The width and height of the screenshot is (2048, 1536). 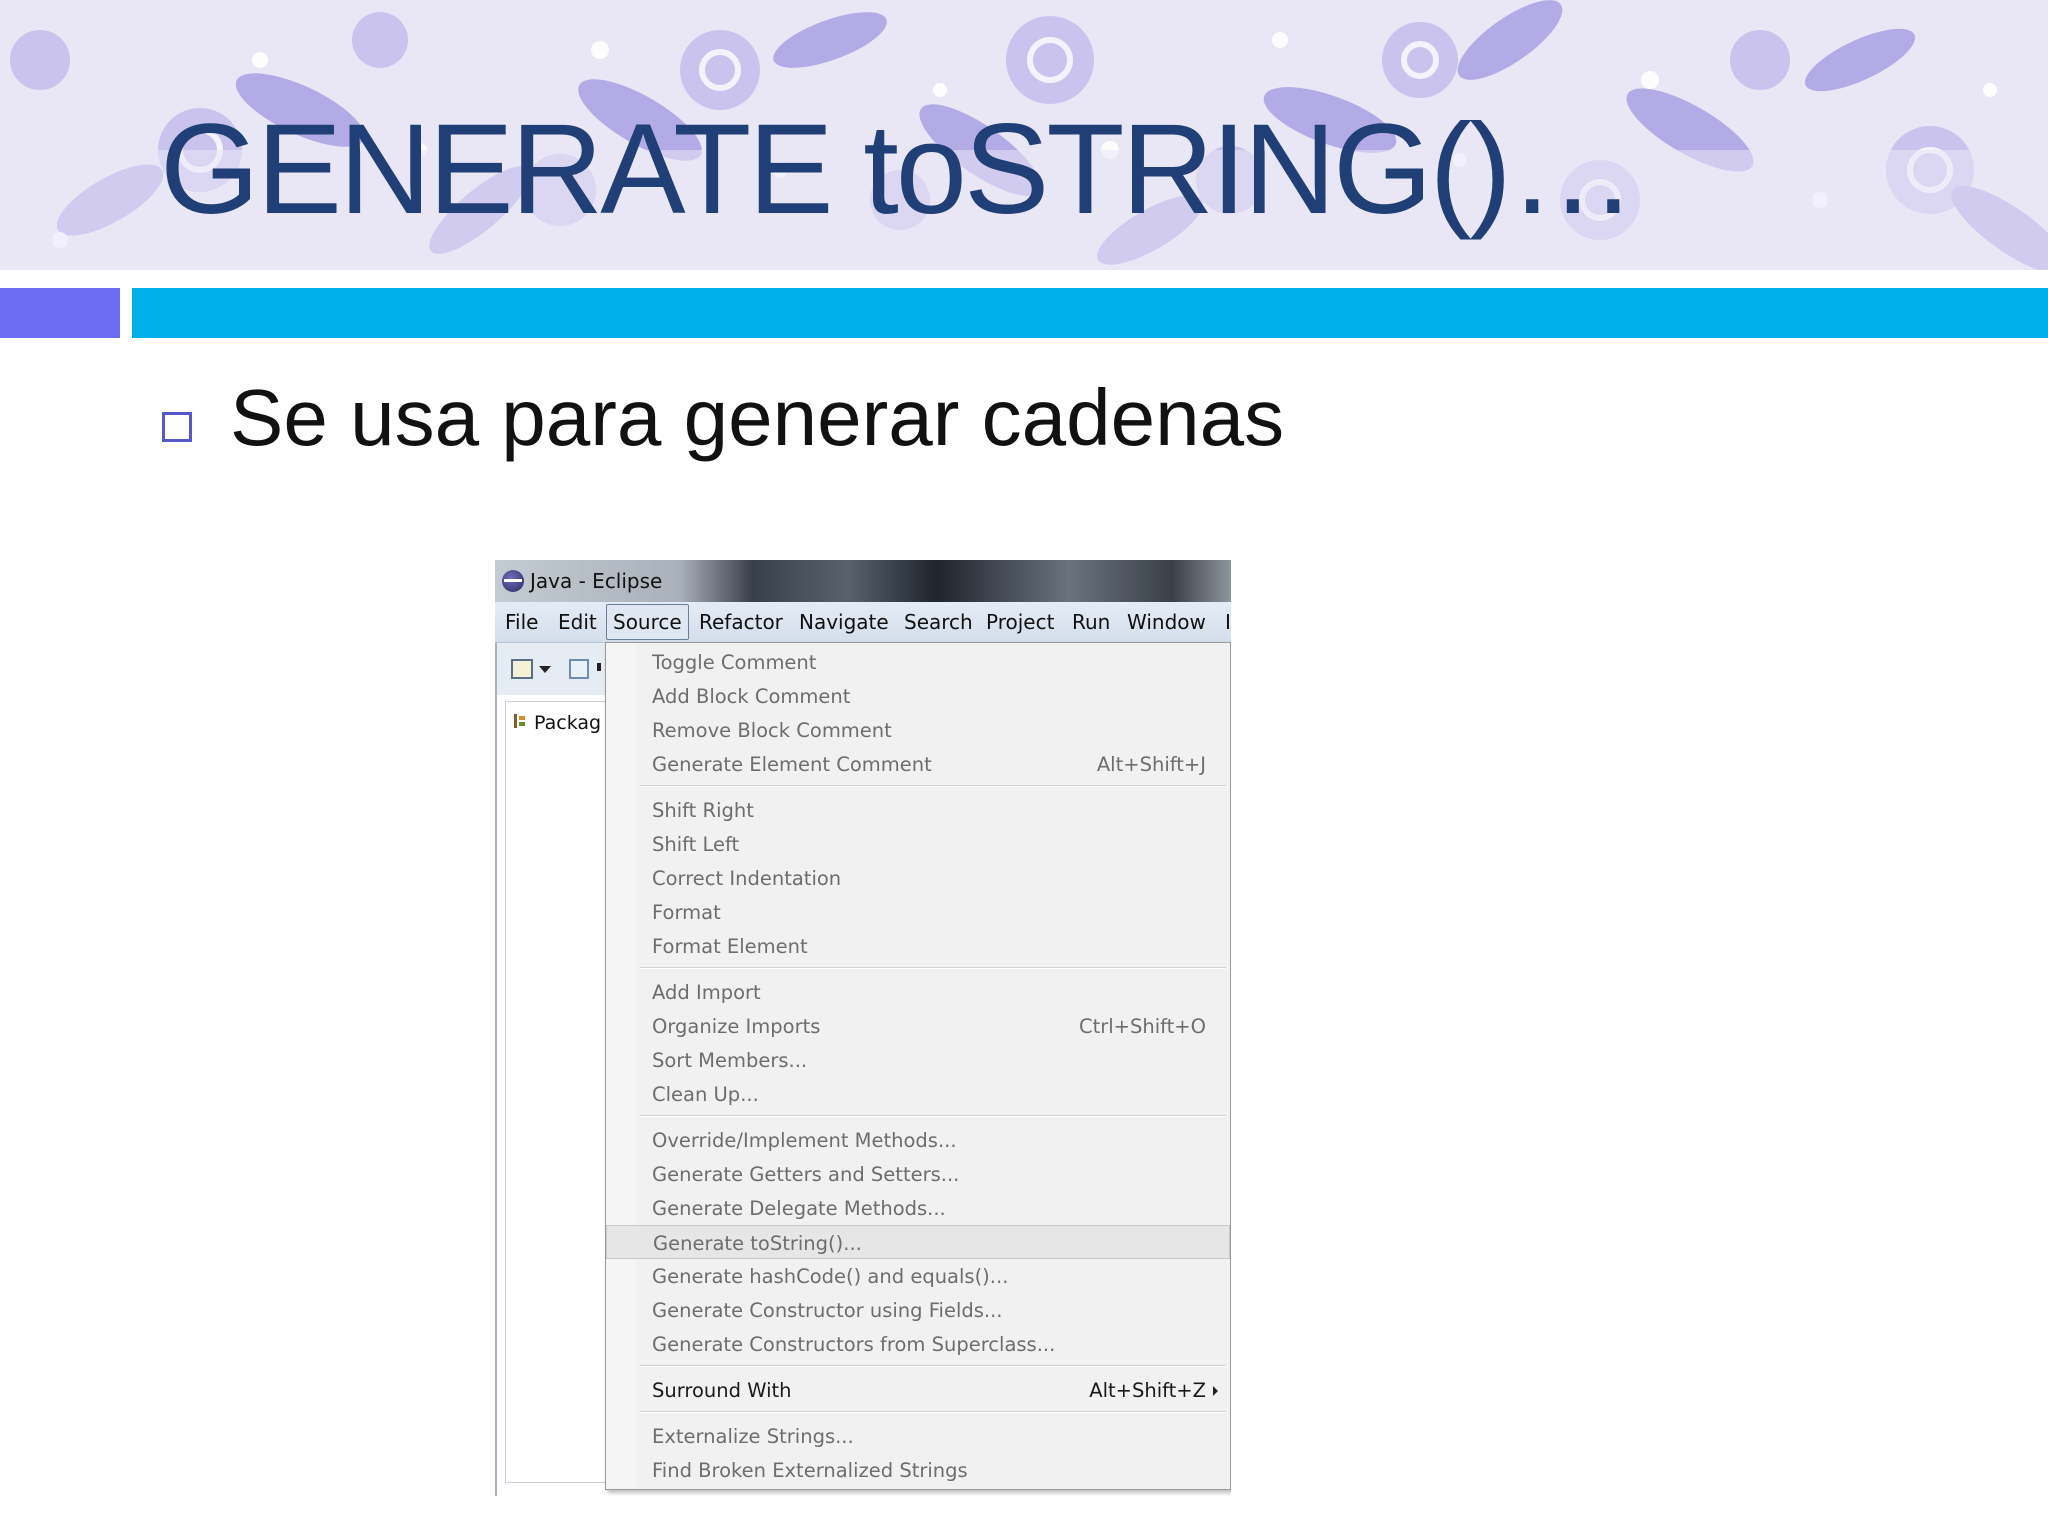 I want to click on menu-item-correct-indentation: Correct Indentation, so click(x=918, y=878).